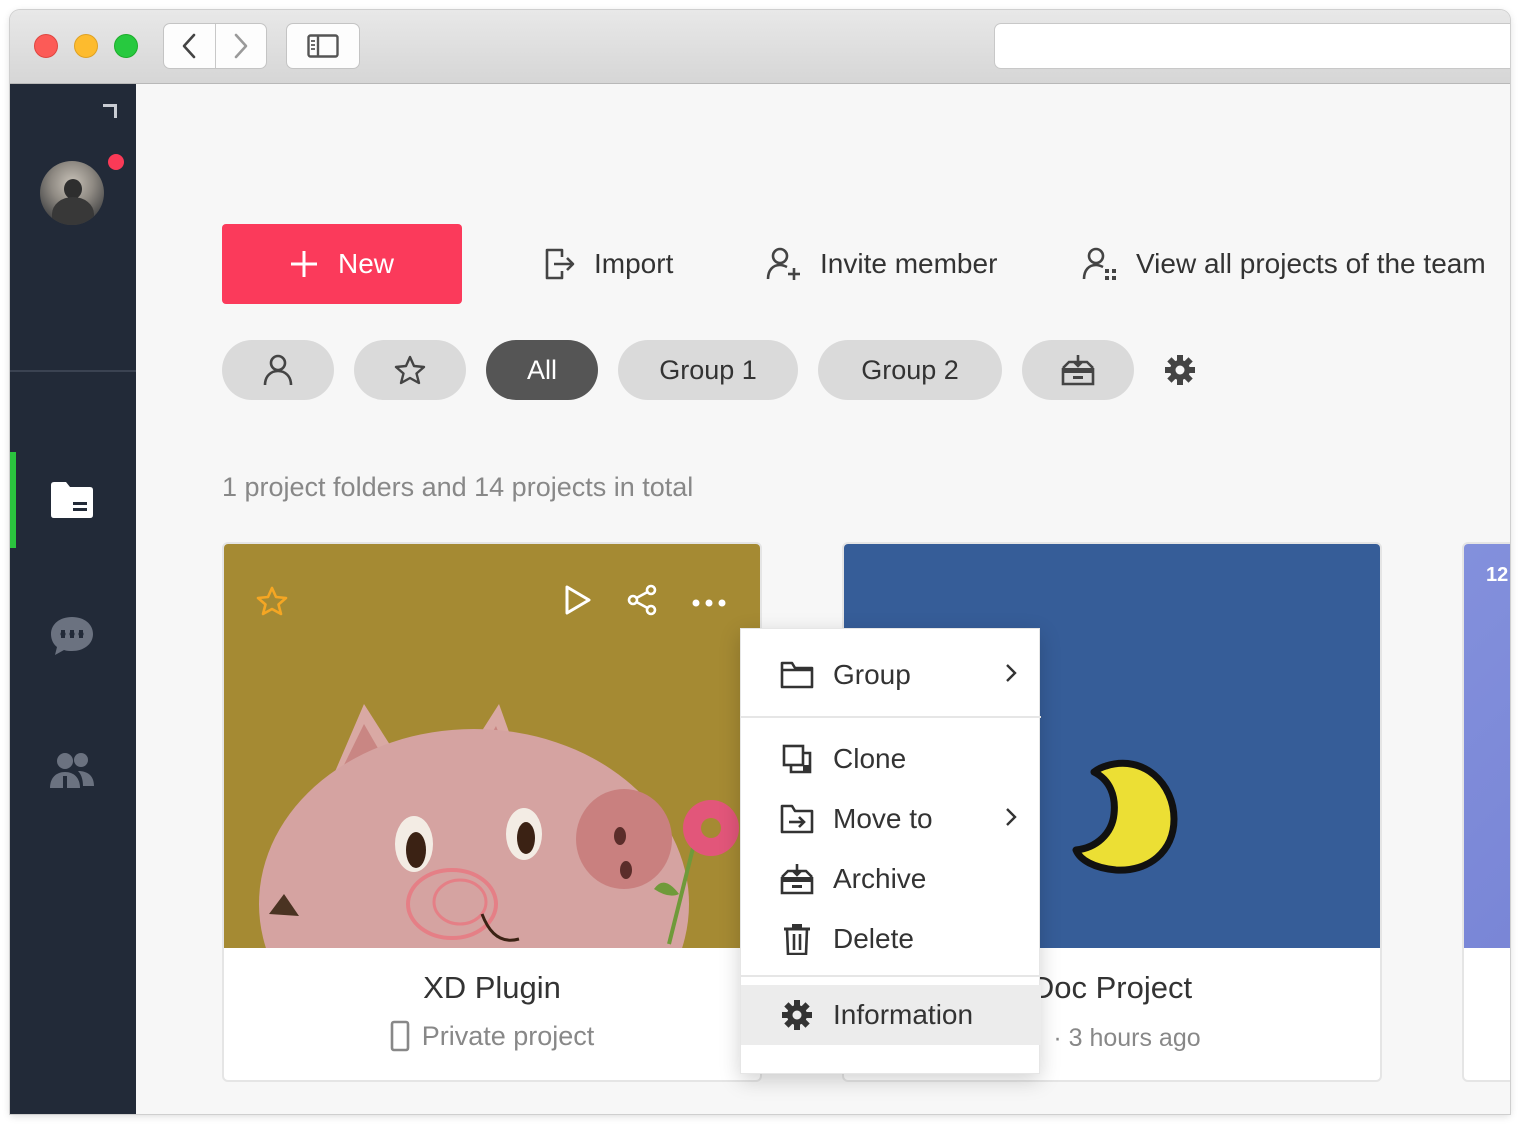  Describe the element at coordinates (797, 939) in the screenshot. I see `trash-icon` at that location.